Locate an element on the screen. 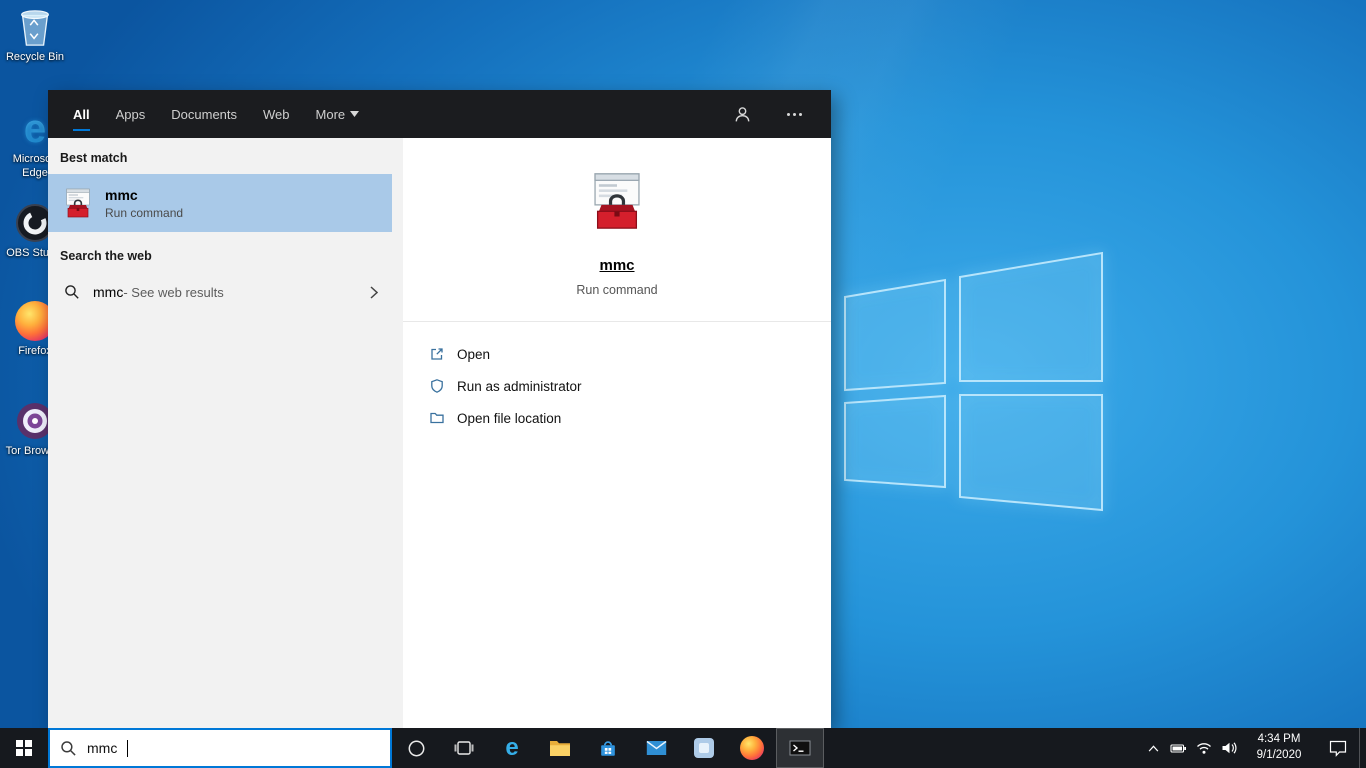 Image resolution: width=1366 pixels, height=768 pixels. admin-shield-icon is located at coordinates (437, 386).